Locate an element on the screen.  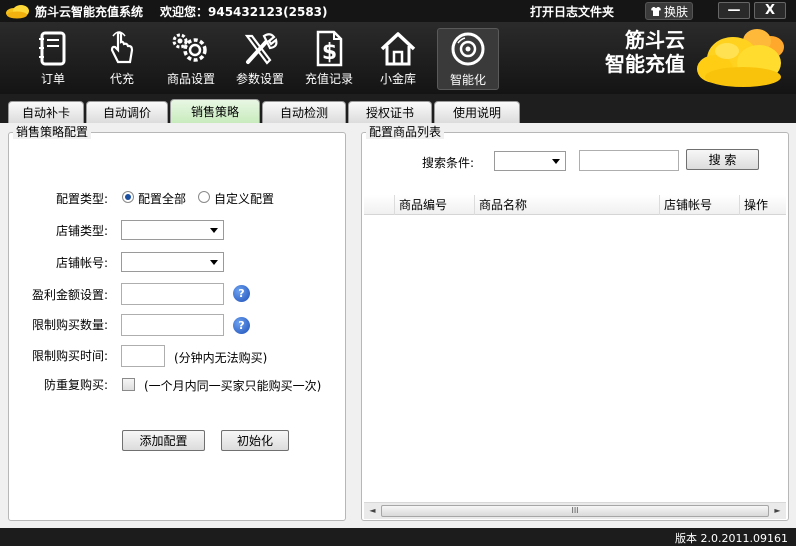
scroll-right-icon: ► is located at coordinates (777, 511).